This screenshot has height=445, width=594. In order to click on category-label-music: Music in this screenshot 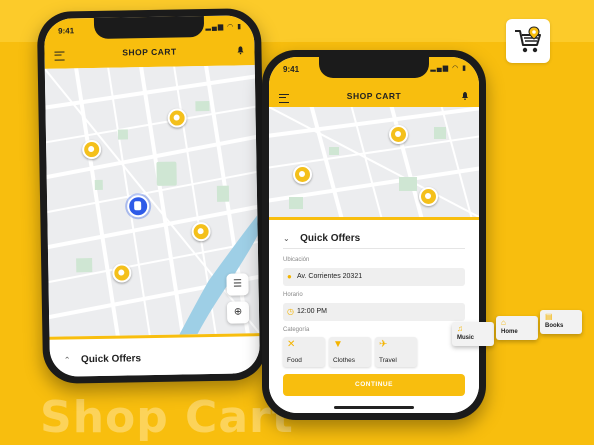, I will do `click(466, 338)`.